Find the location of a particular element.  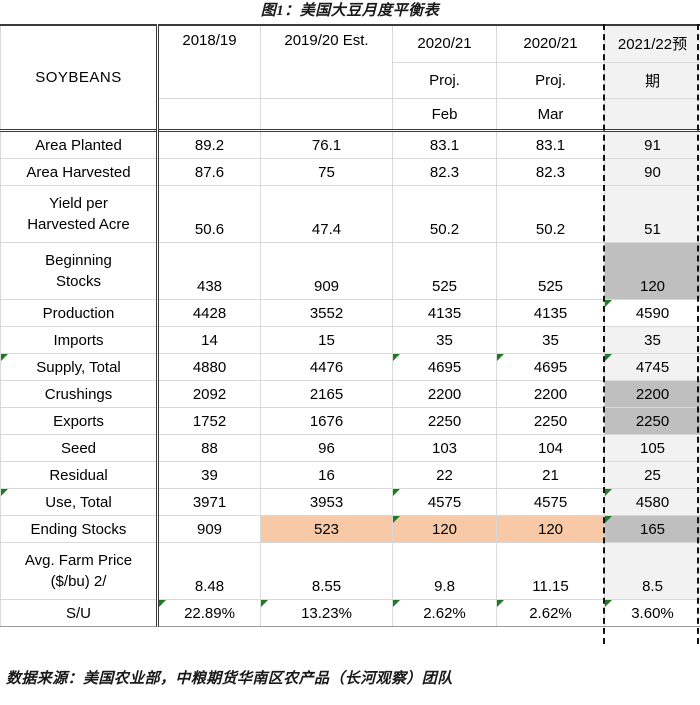

cell-supply-total-2021-22: 4745 is located at coordinates (652, 367).